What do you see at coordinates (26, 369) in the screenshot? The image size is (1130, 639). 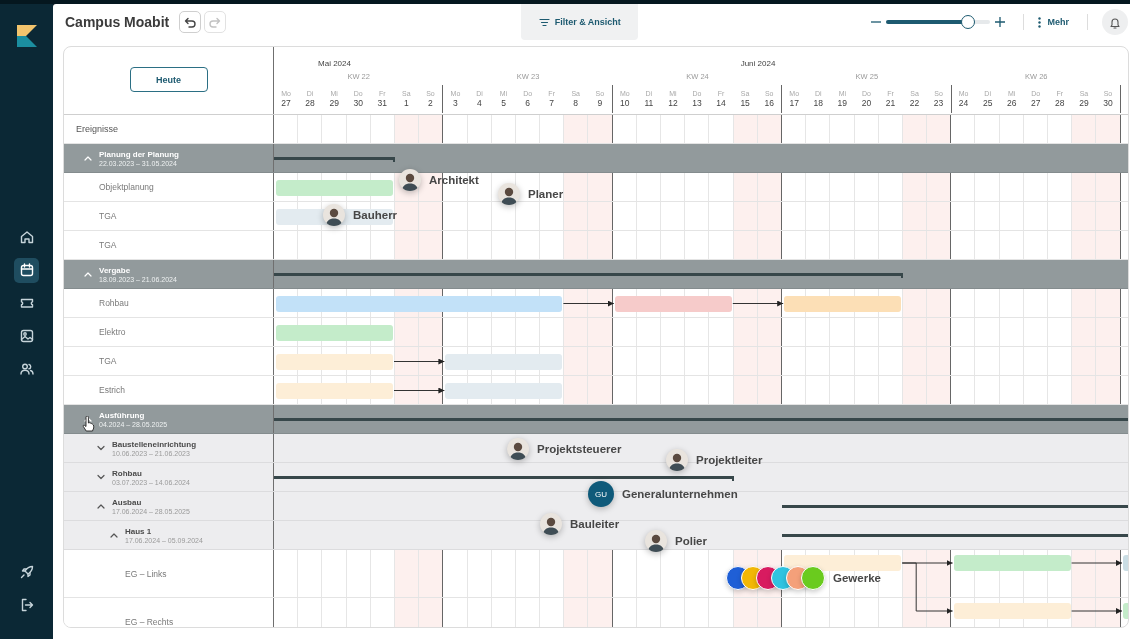 I see `users-icon` at bounding box center [26, 369].